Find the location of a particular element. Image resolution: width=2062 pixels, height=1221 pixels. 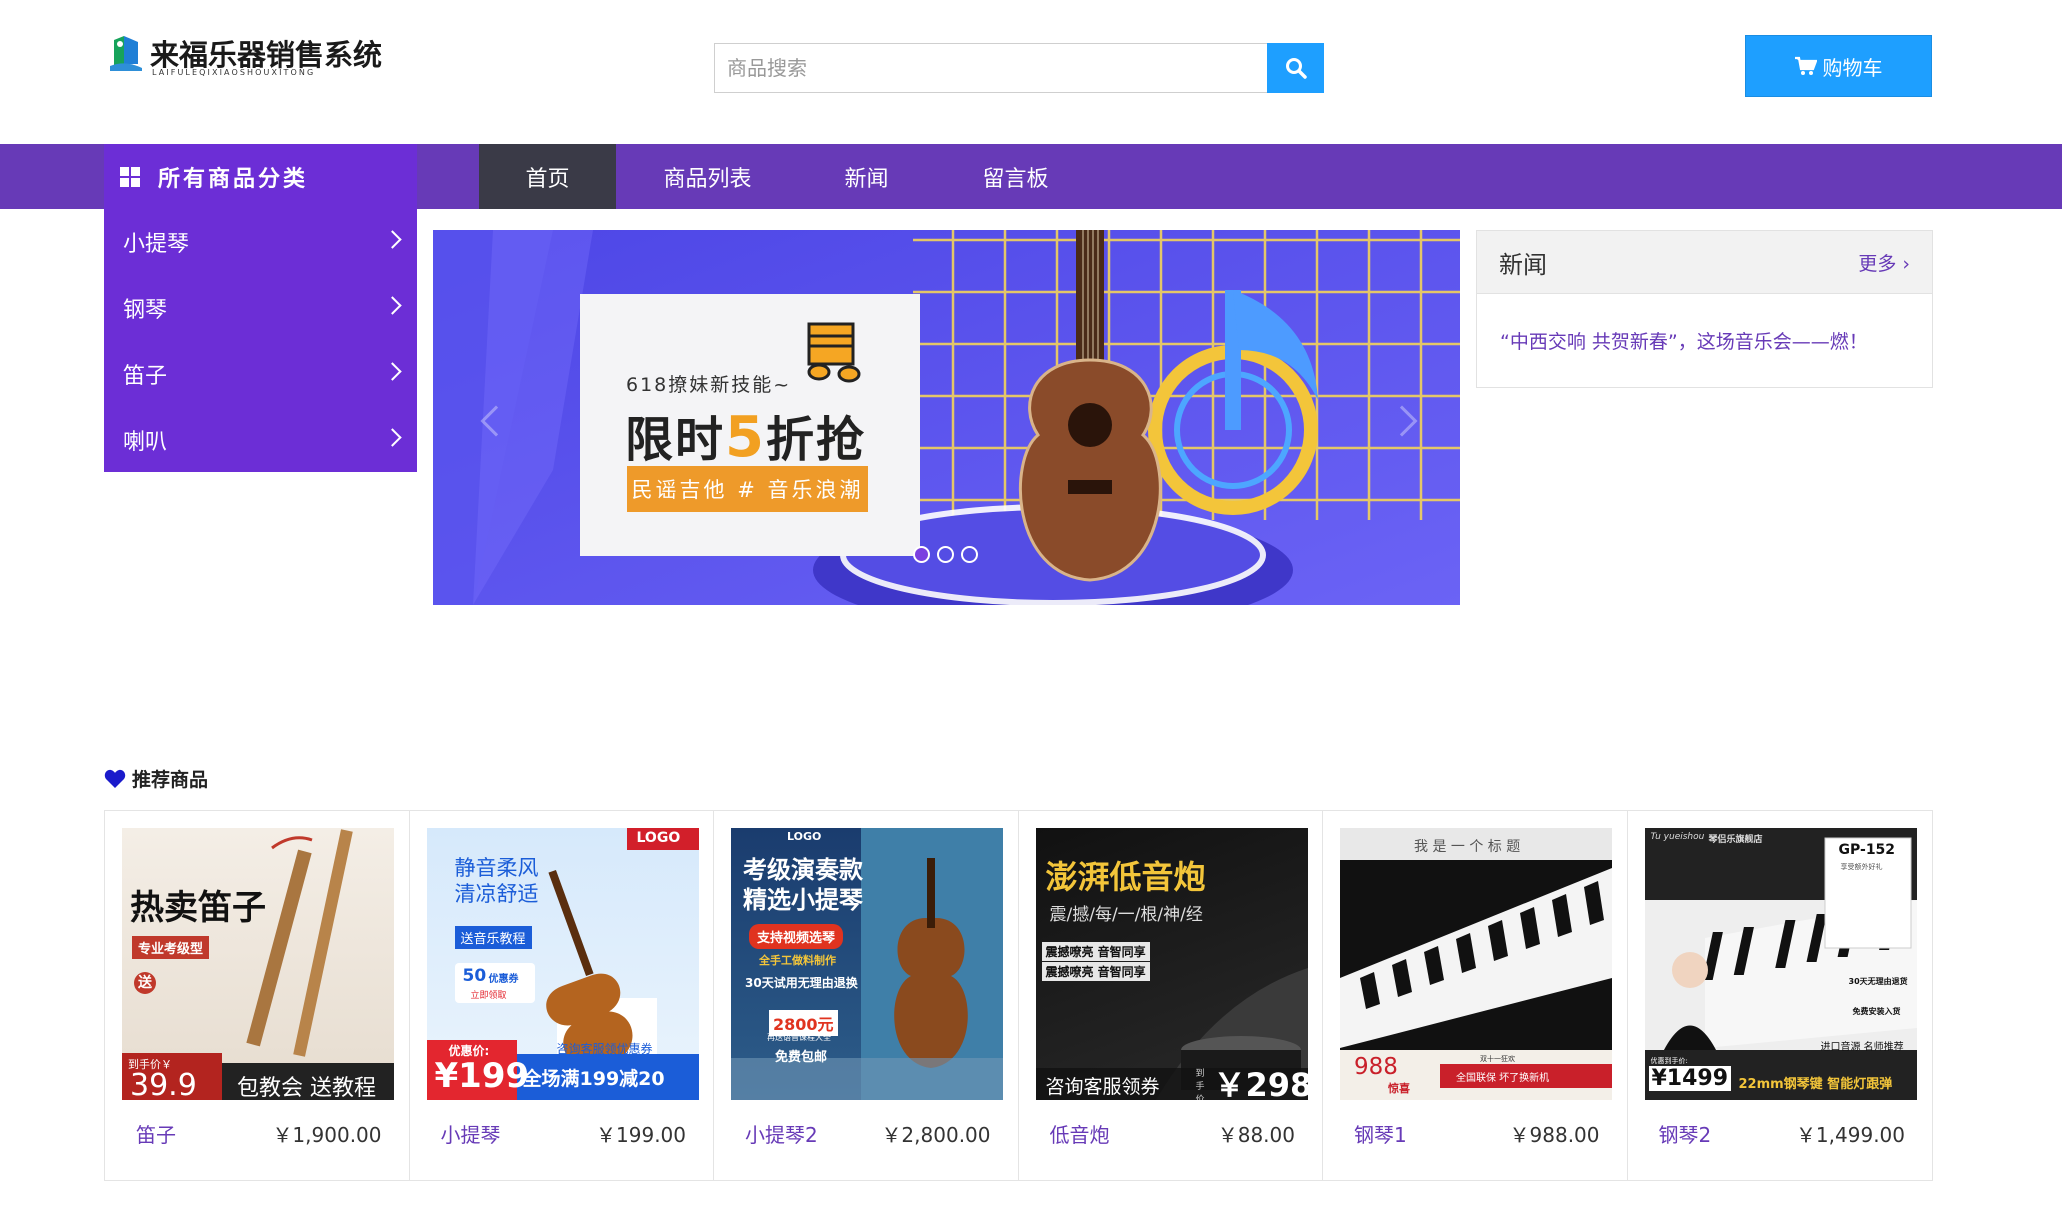

product-price: ￥2,800.00 is located at coordinates (936, 1135).